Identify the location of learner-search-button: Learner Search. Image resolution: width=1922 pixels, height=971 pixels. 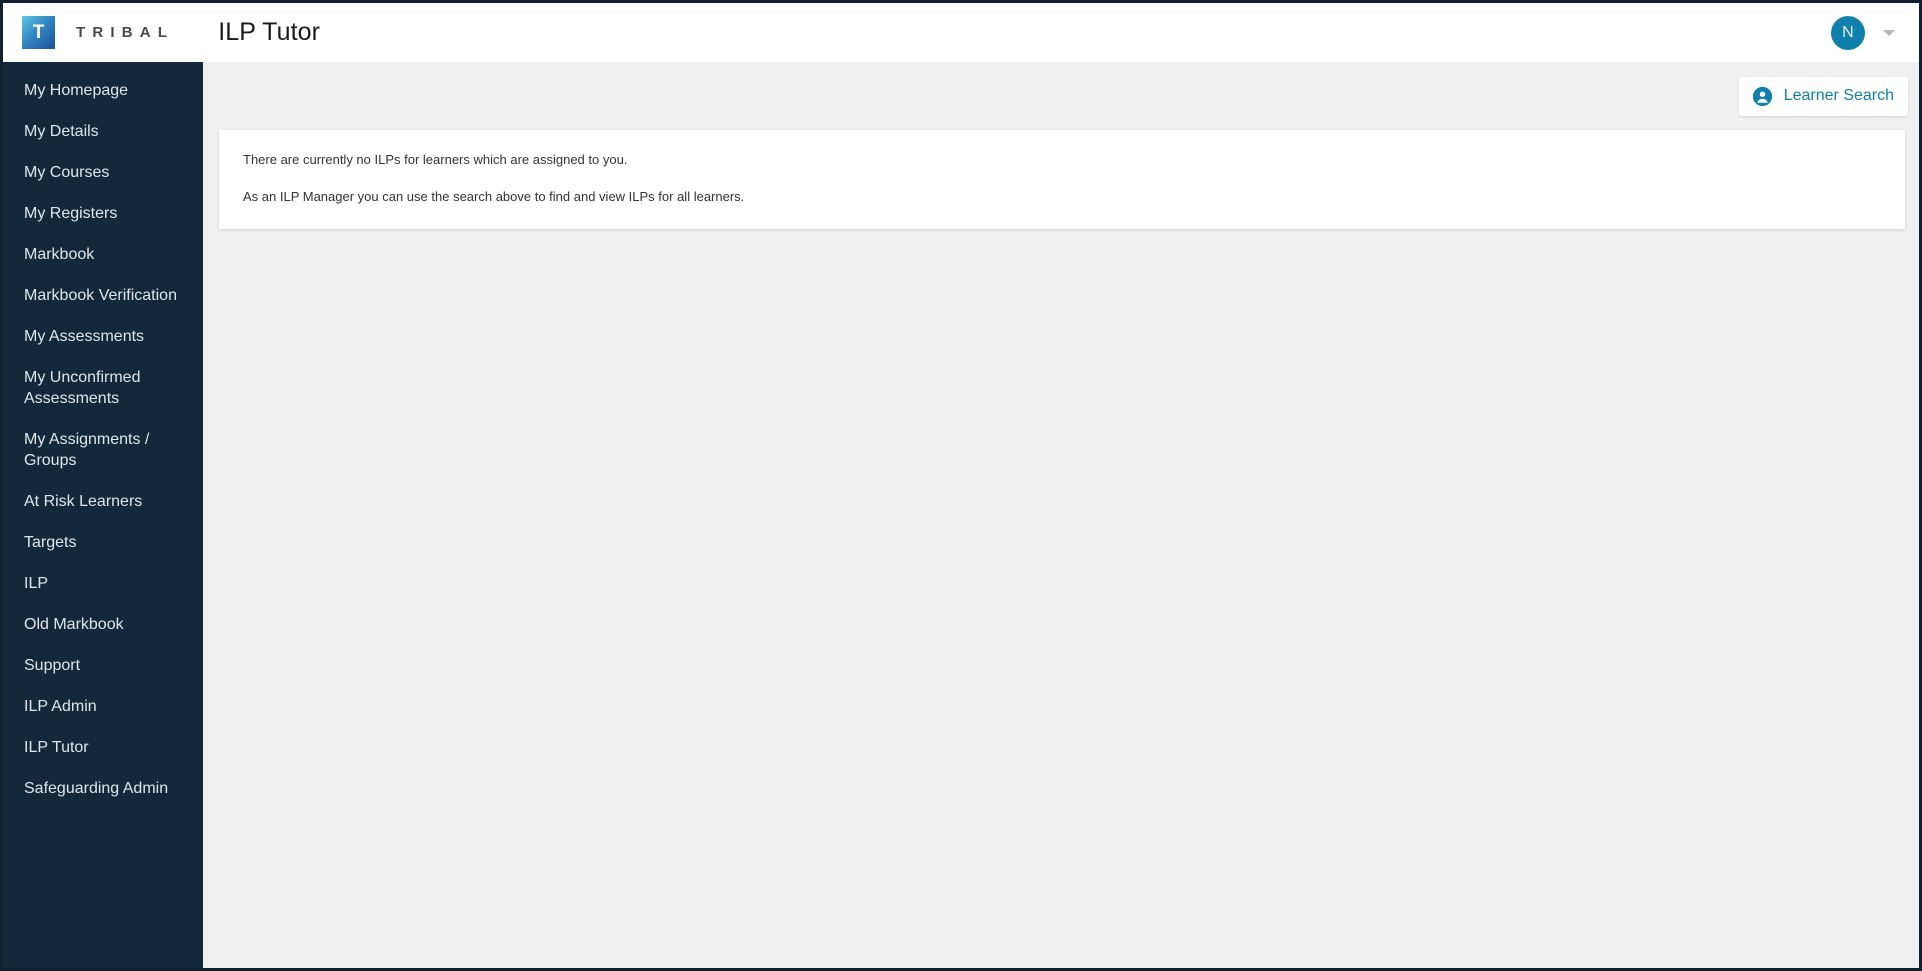
(1823, 96).